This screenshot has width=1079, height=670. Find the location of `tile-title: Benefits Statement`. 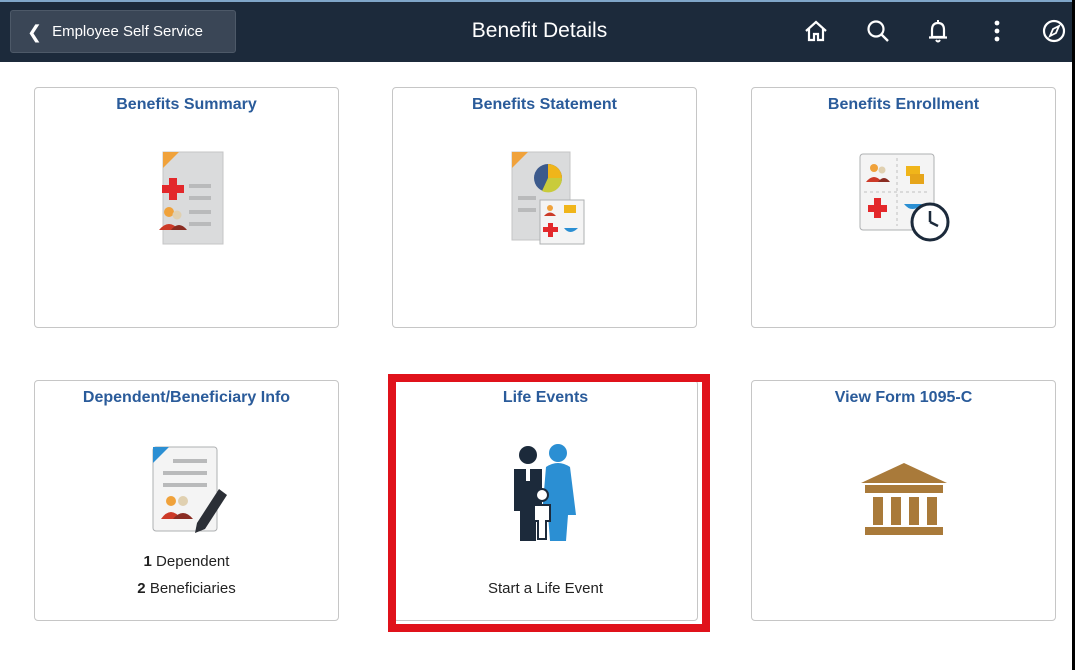

tile-title: Benefits Statement is located at coordinates (544, 104).